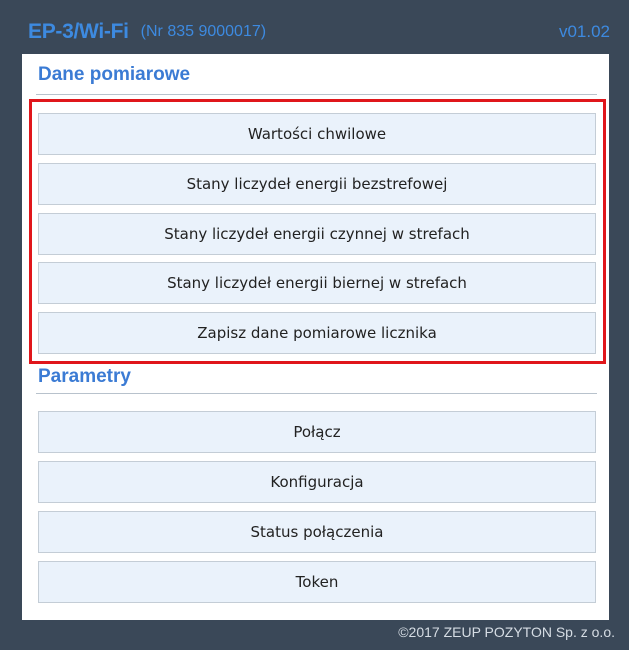 The image size is (629, 650). I want to click on button-configuration: Konfiguracja, so click(317, 482).